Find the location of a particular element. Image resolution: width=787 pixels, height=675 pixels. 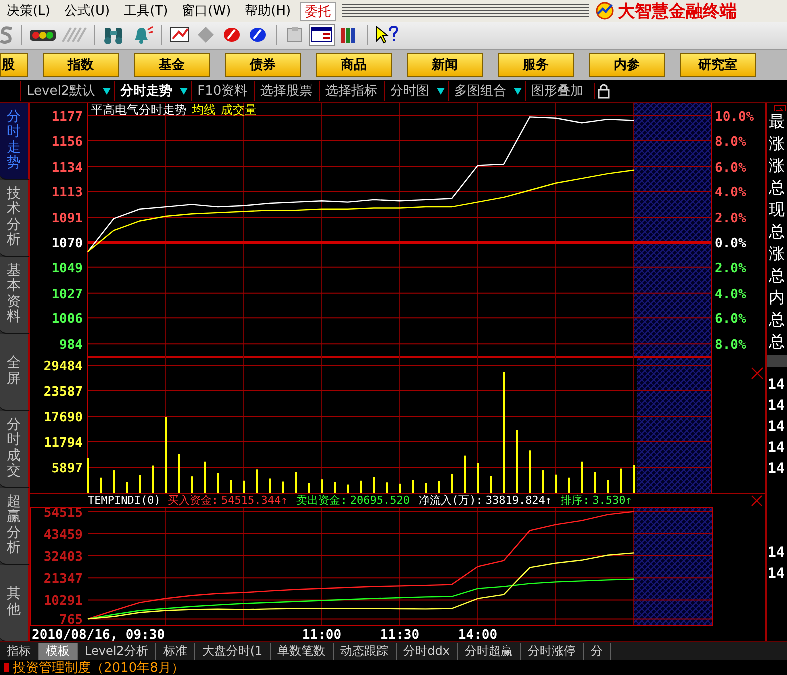

price-tick-label: 984 is located at coordinates (71, 345).